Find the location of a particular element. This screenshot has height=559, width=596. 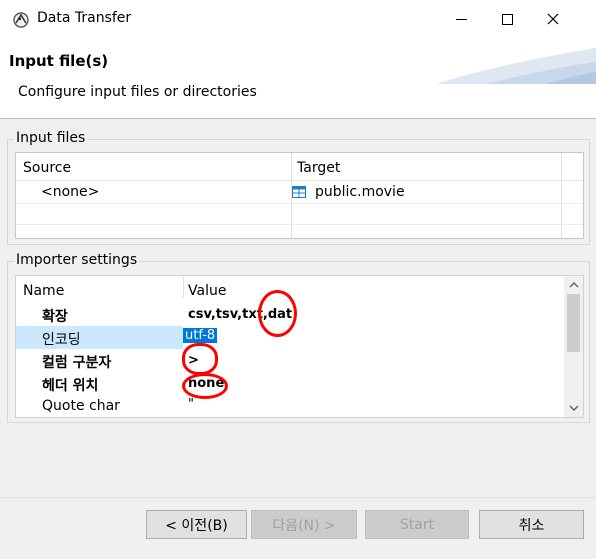

settings-row-quote-char: Quote char " is located at coordinates (288, 406).